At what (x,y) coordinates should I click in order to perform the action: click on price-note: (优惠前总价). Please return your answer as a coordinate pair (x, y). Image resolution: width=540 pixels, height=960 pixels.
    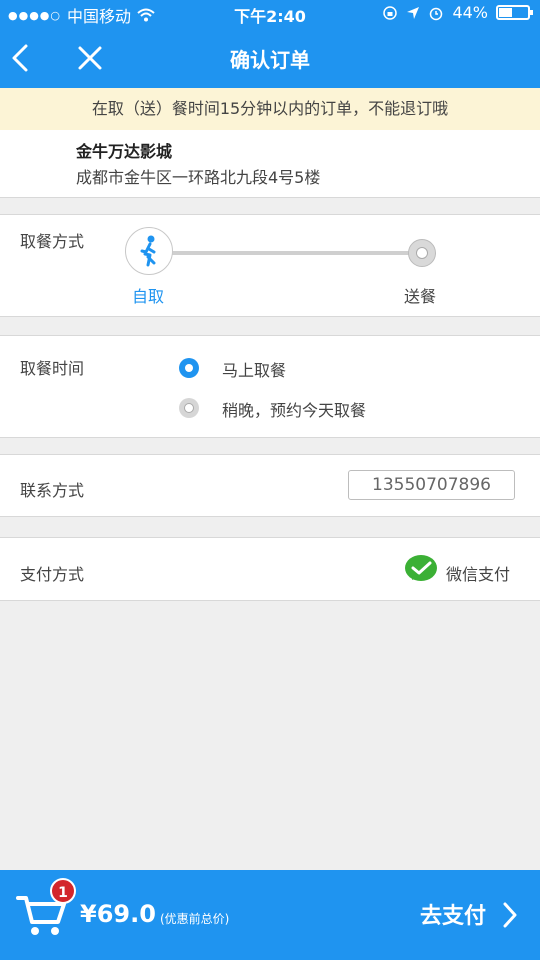
    Looking at the image, I should click on (195, 919).